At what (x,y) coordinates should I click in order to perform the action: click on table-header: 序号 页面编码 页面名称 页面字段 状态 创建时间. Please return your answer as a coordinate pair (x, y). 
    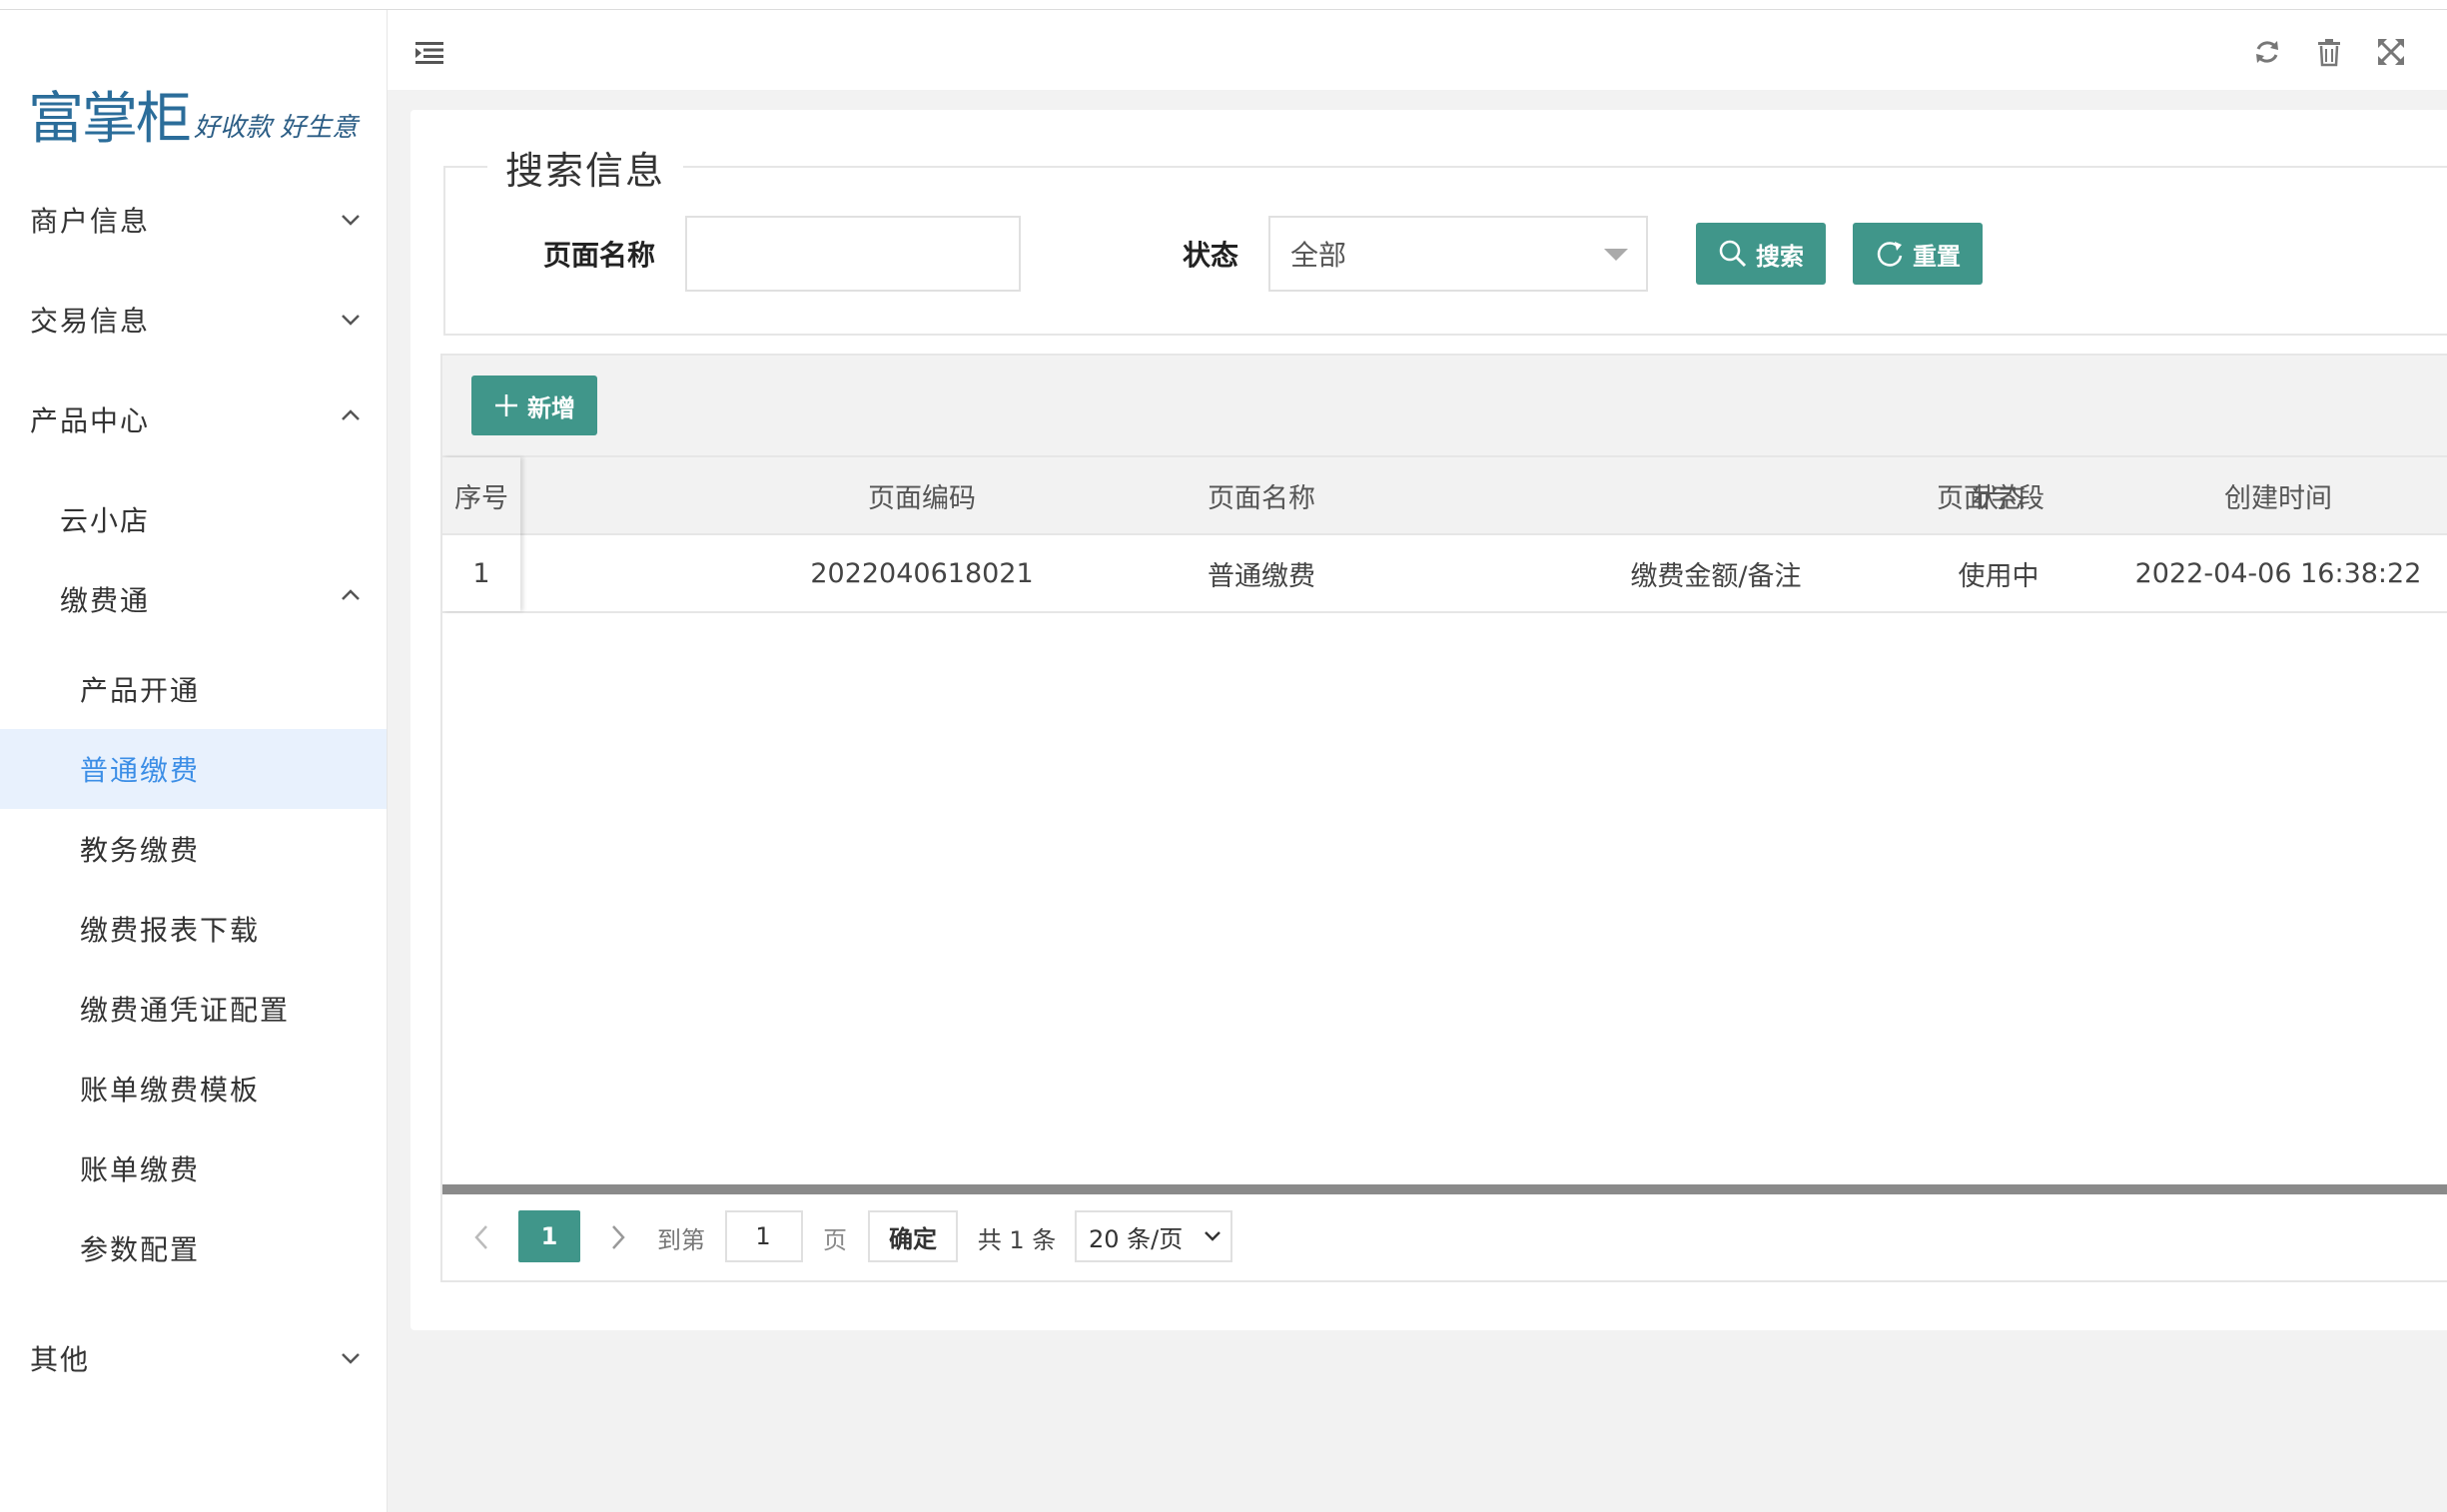
    Looking at the image, I should click on (1444, 496).